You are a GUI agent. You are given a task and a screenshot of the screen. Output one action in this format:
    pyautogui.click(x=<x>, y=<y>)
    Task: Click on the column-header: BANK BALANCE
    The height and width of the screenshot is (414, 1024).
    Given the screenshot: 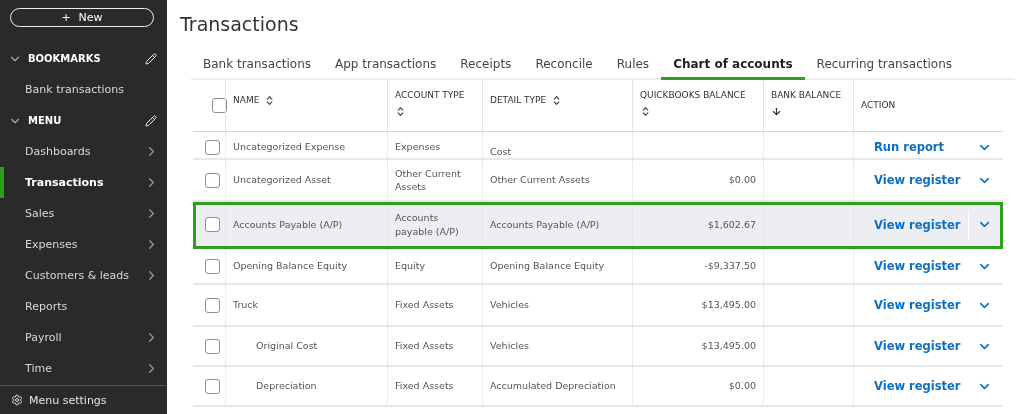 What is the action you would take?
    pyautogui.click(x=806, y=95)
    